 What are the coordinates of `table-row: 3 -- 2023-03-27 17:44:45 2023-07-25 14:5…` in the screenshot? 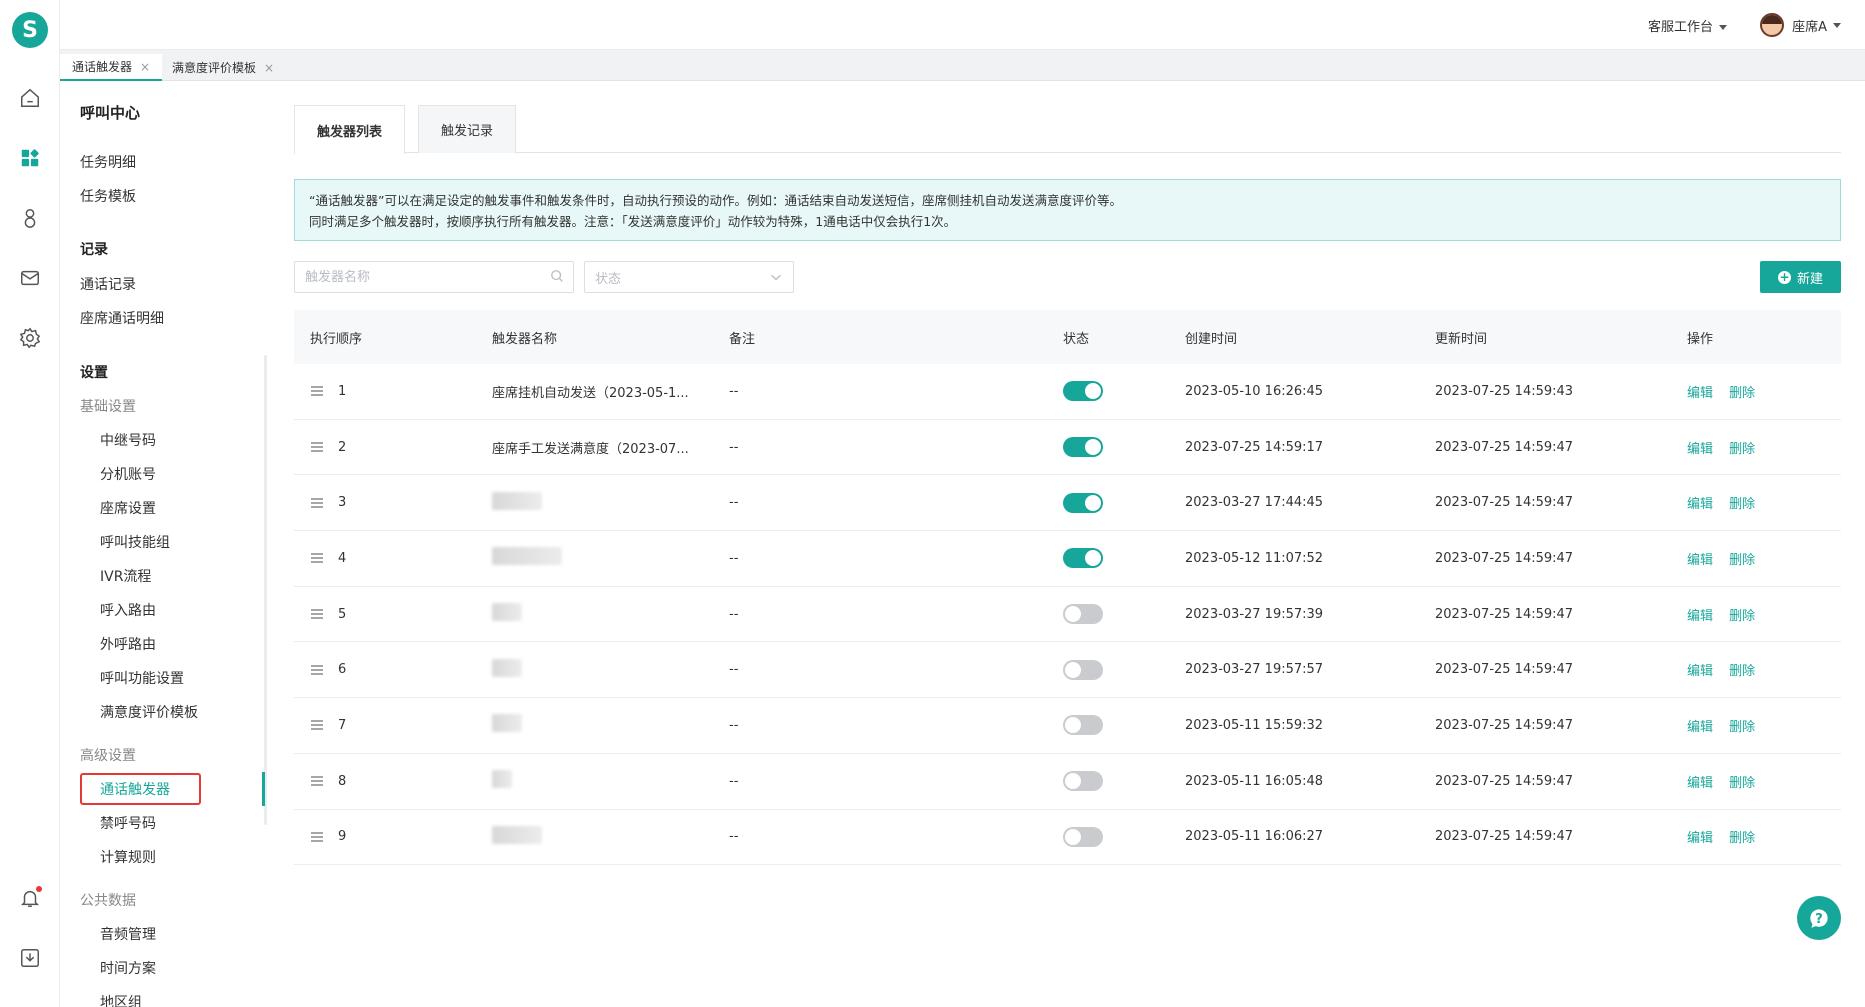 It's located at (1067, 503).